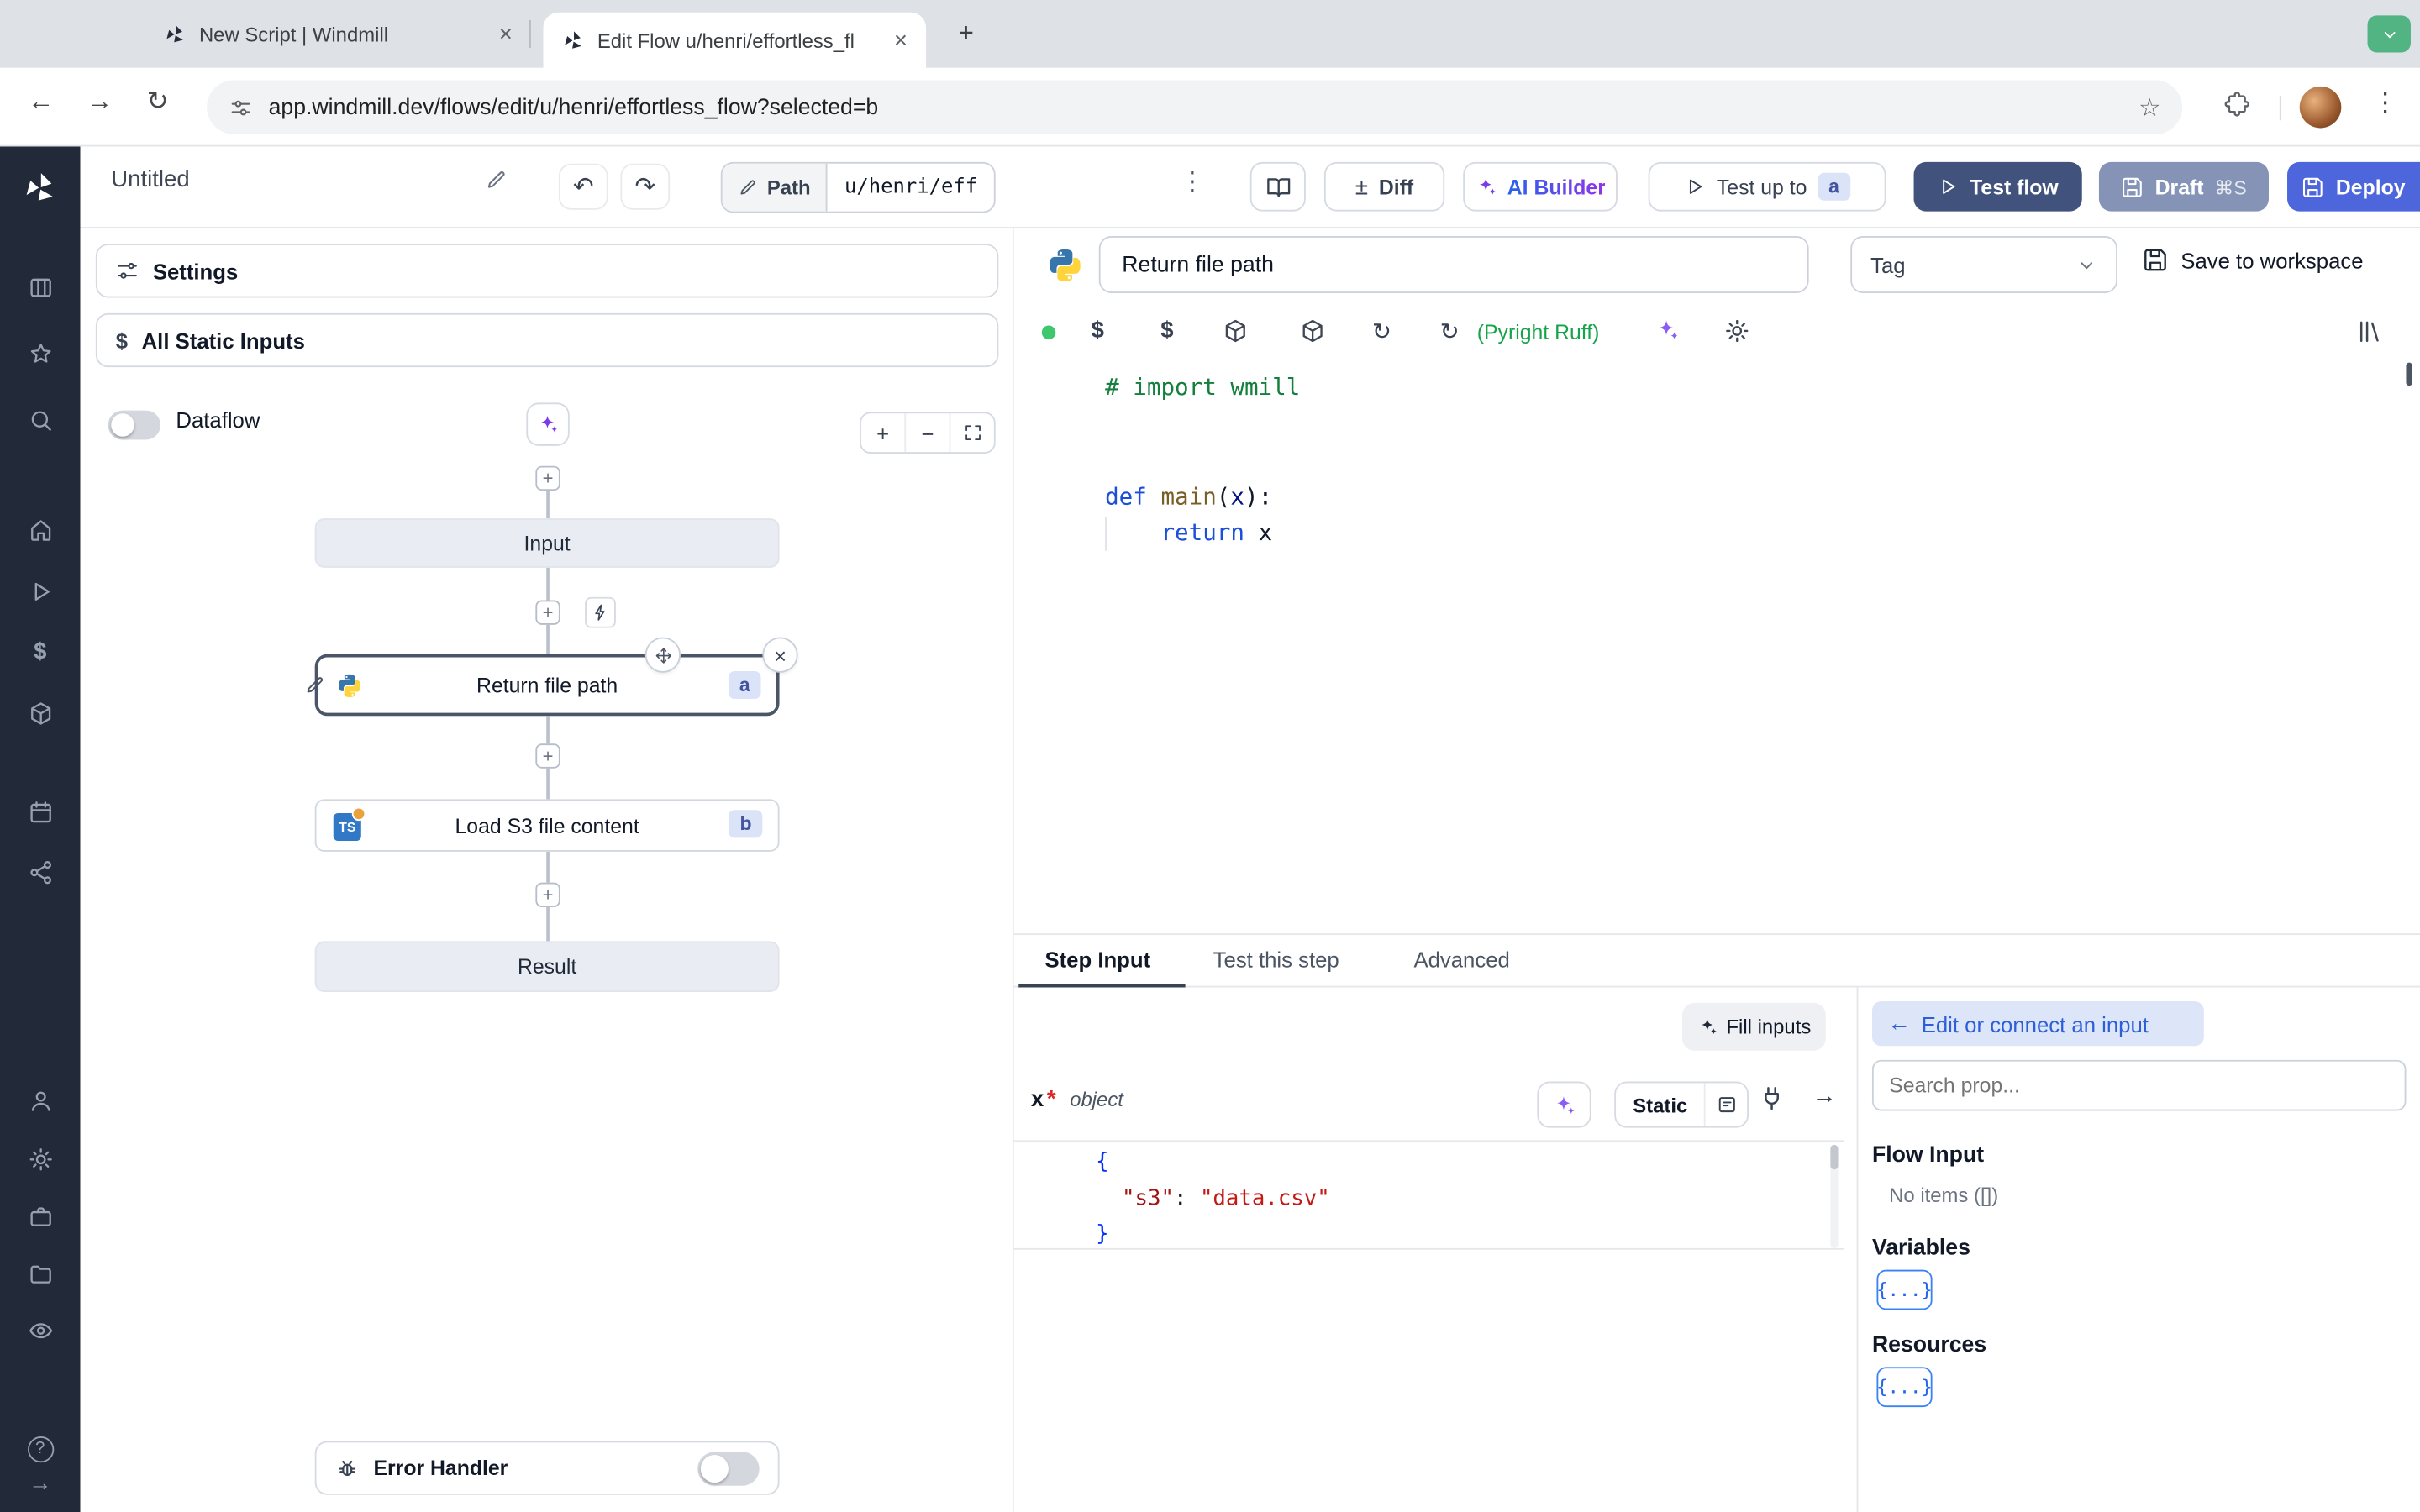 The width and height of the screenshot is (2420, 1512). I want to click on format-icon: ↻, so click(1450, 331).